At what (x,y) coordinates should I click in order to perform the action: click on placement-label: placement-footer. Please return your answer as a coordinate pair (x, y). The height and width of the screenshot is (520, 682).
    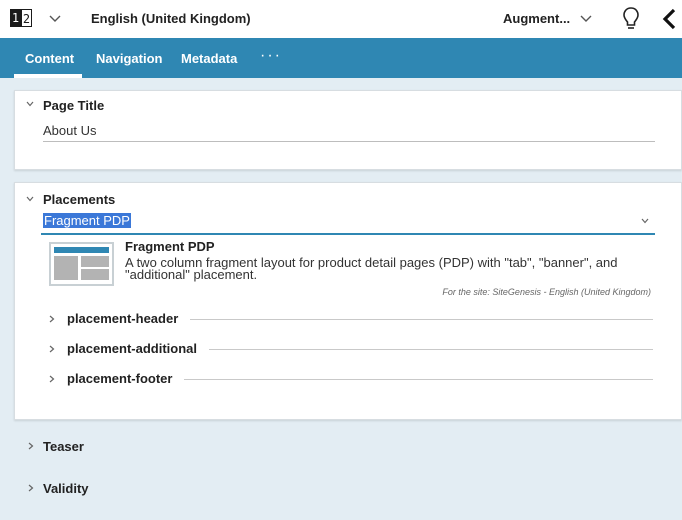
    Looking at the image, I should click on (126, 378).